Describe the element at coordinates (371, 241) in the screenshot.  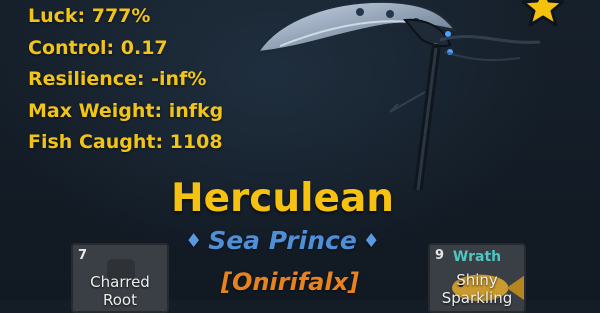
I see `diamond-icon-right: ♦` at that location.